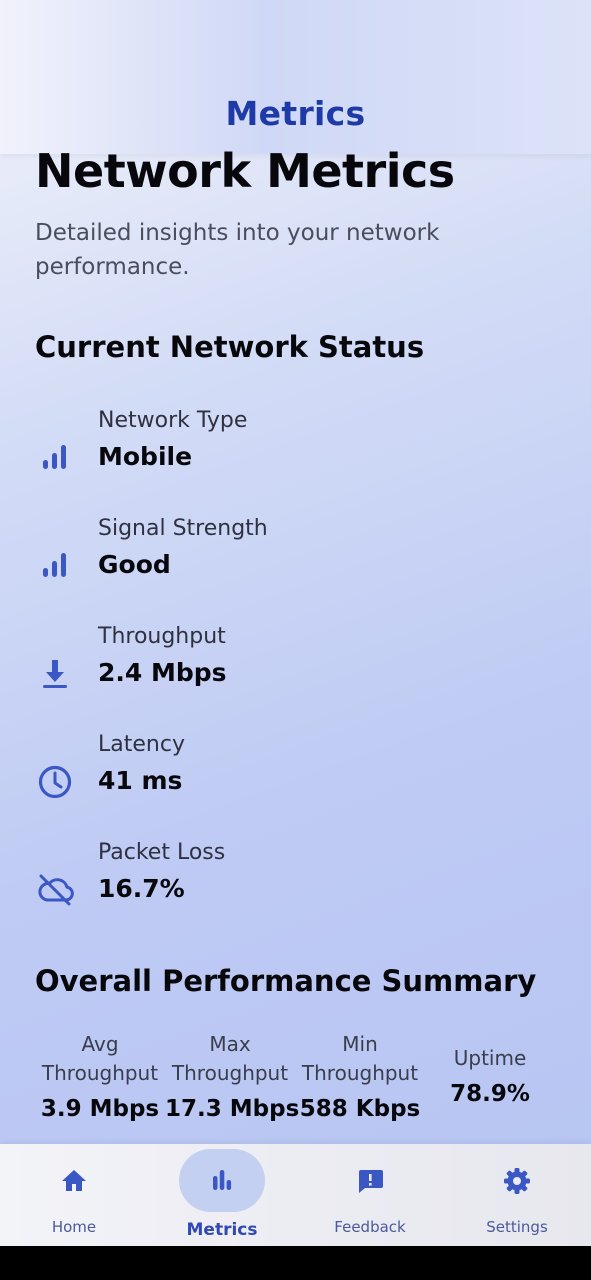 Image resolution: width=591 pixels, height=1280 pixels. What do you see at coordinates (55, 674) in the screenshot?
I see `download-icon` at bounding box center [55, 674].